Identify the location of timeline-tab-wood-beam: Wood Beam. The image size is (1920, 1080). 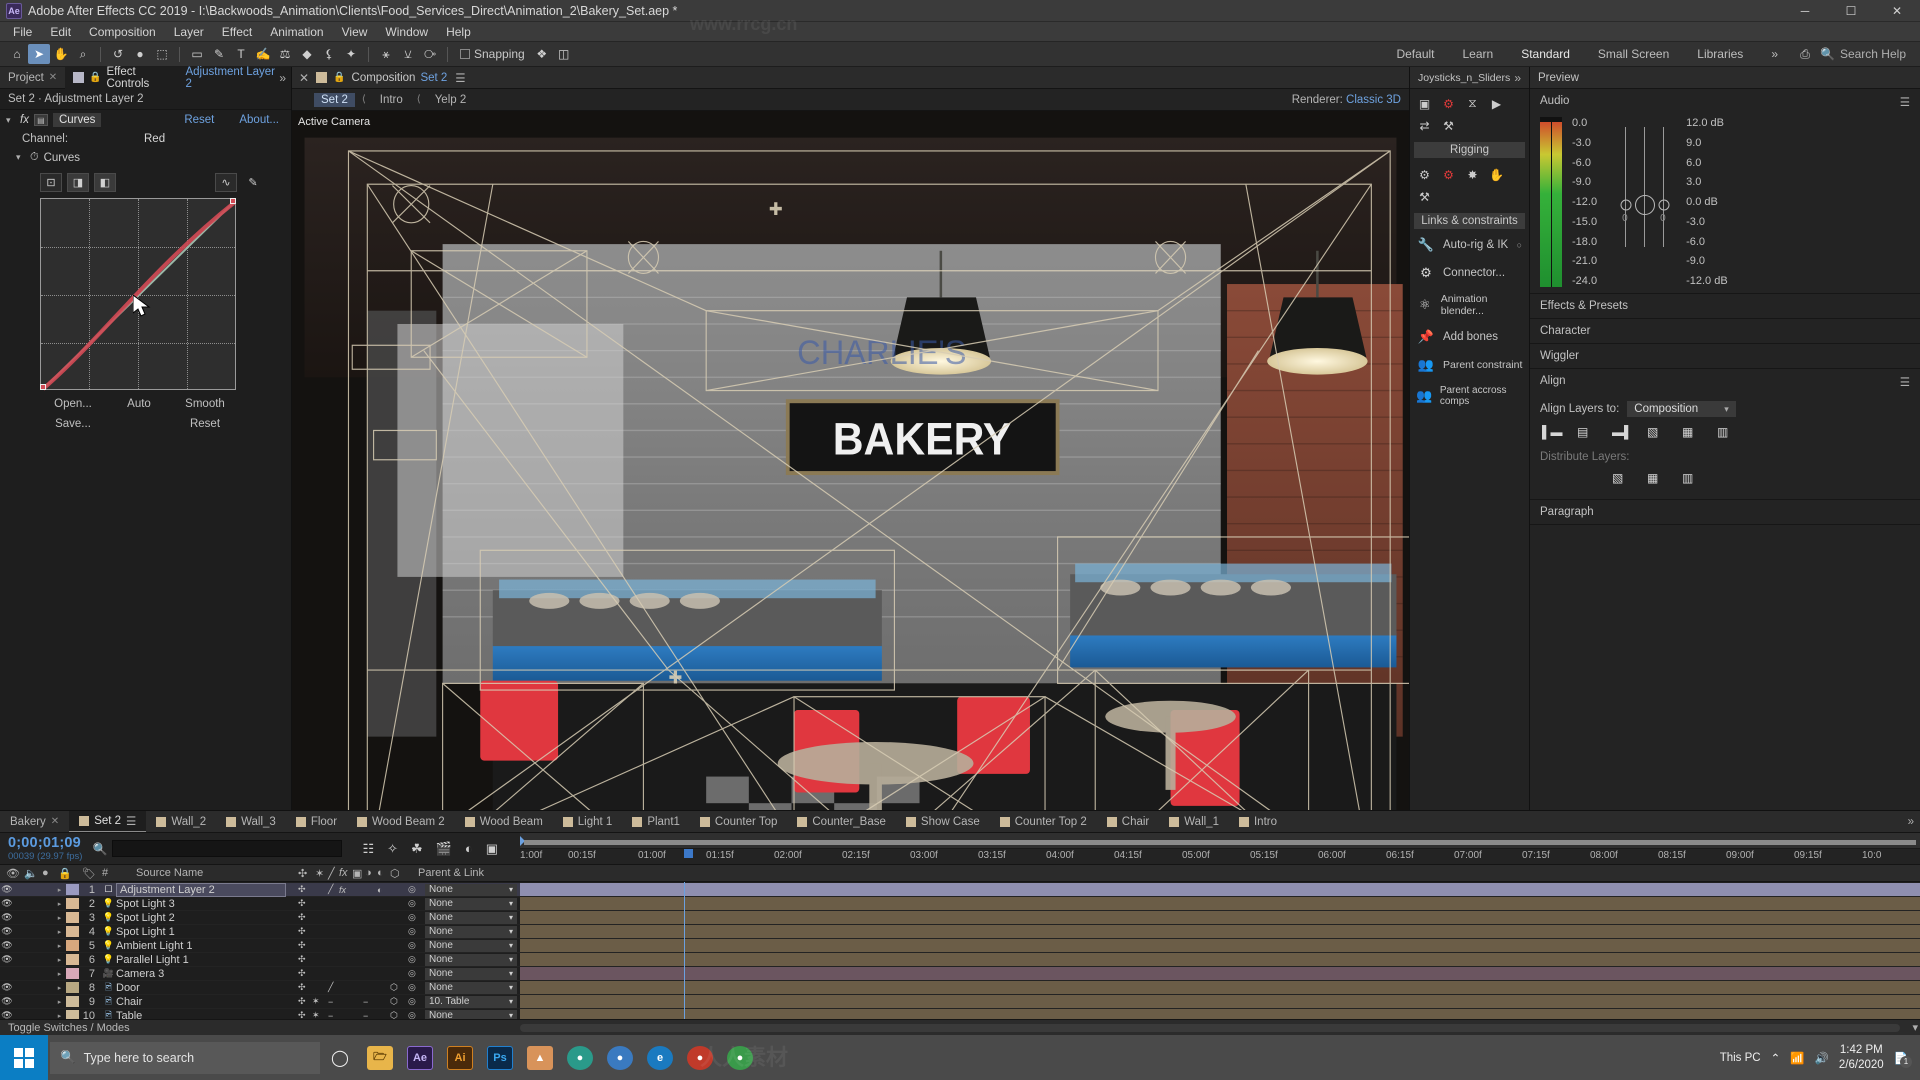
(504, 821).